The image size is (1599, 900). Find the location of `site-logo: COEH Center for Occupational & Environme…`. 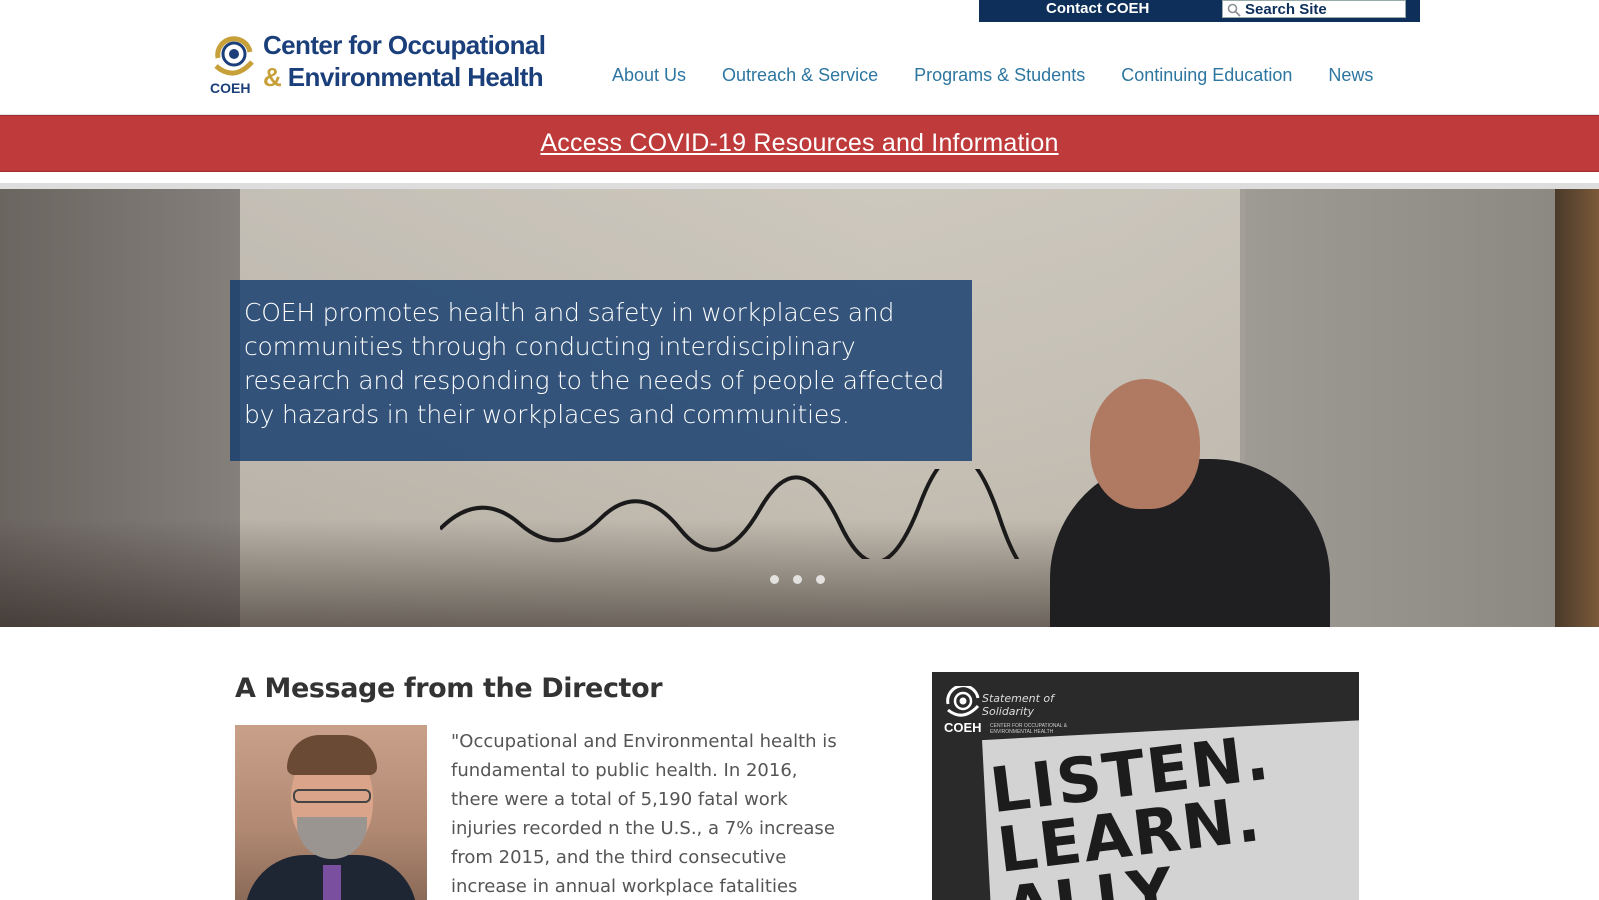

site-logo: COEH Center for Occupational & Environme… is located at coordinates (385, 63).